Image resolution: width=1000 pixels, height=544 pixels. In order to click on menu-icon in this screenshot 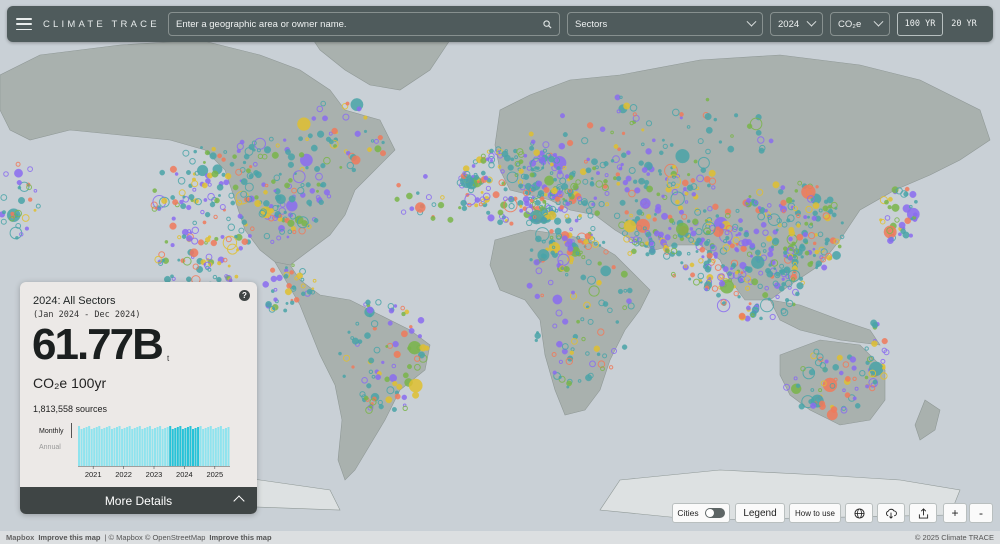, I will do `click(24, 24)`.